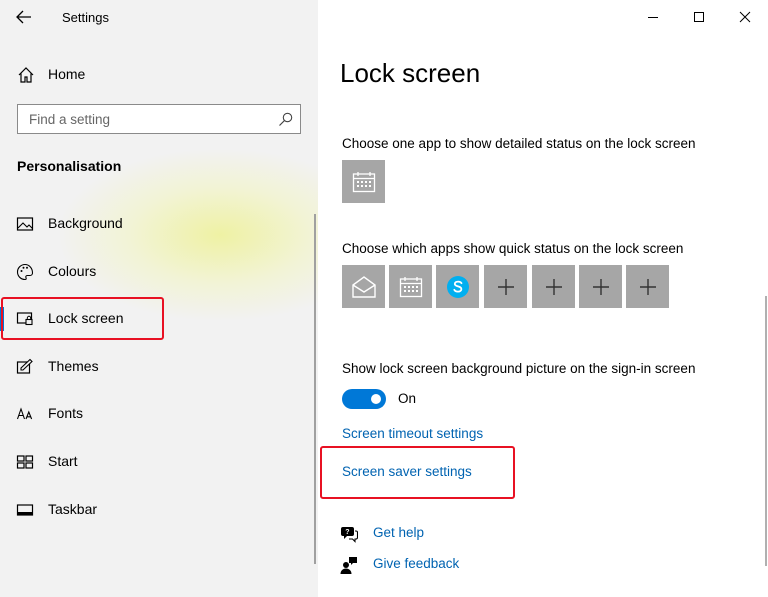  I want to click on sidebar-scrollbar, so click(315, 389).